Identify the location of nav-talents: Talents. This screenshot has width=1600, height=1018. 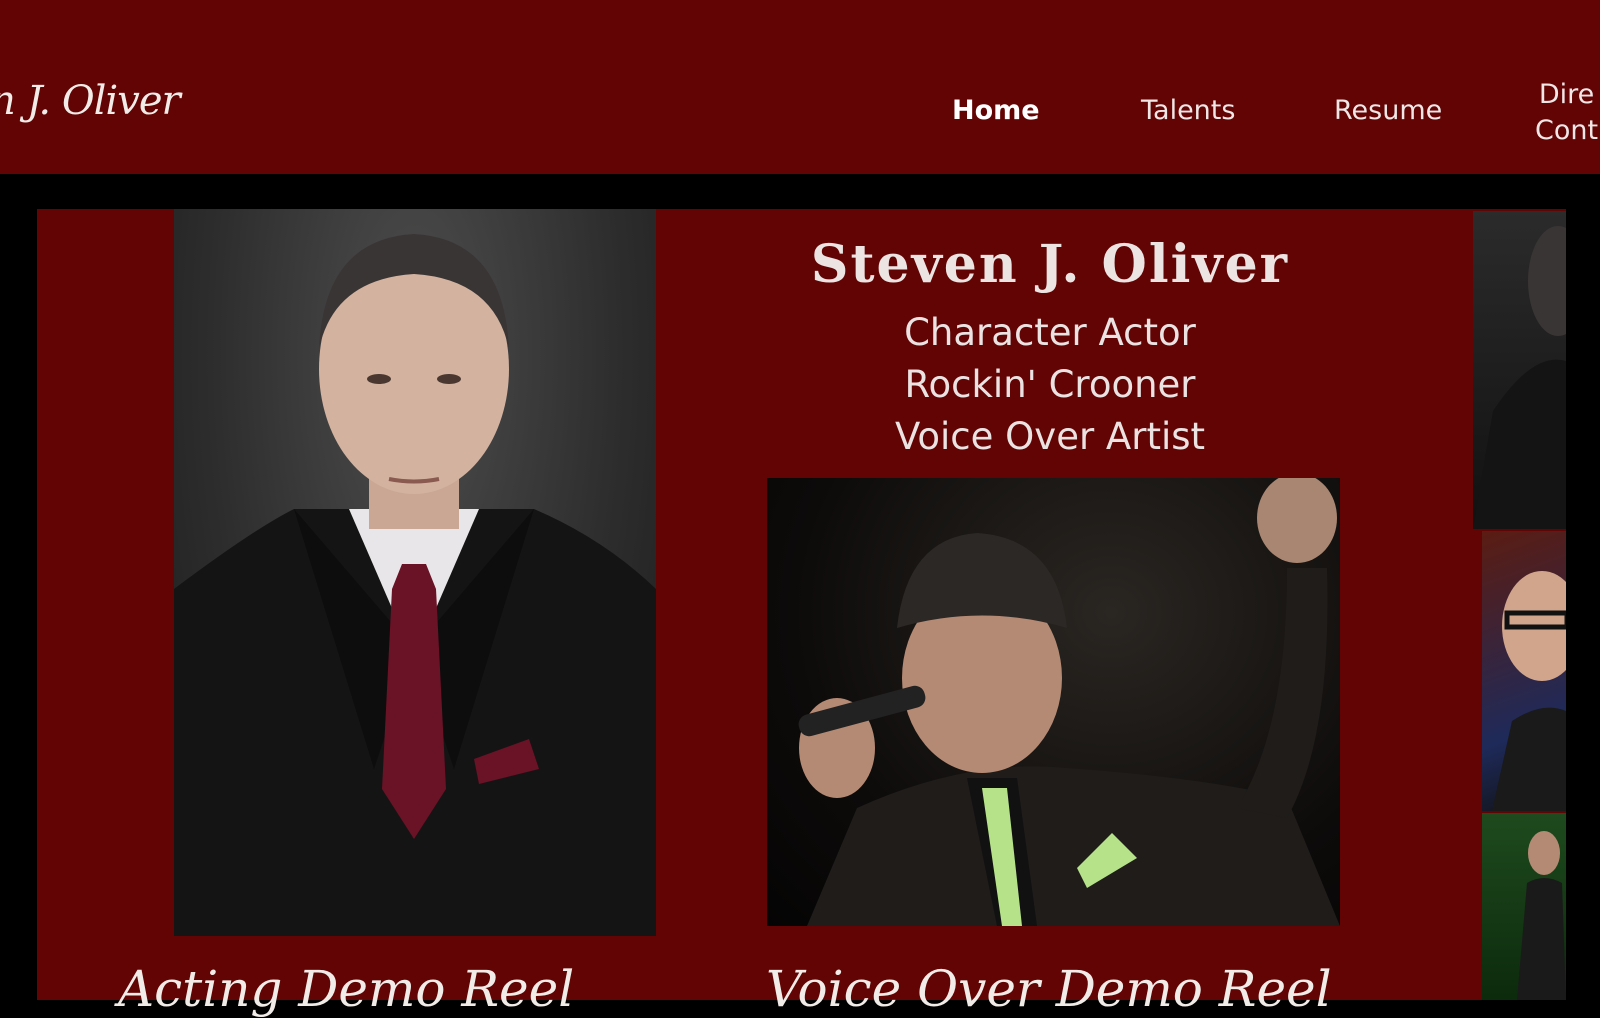
(1188, 110).